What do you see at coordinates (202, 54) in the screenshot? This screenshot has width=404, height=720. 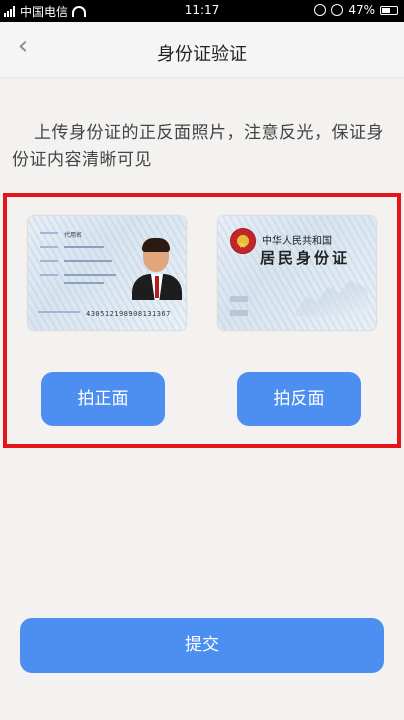 I see `page-title: 身份证验证` at bounding box center [202, 54].